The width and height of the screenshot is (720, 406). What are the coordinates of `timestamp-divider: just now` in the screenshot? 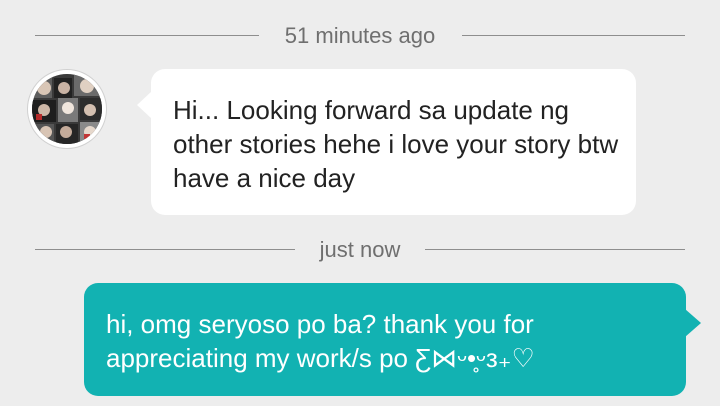 It's located at (360, 250).